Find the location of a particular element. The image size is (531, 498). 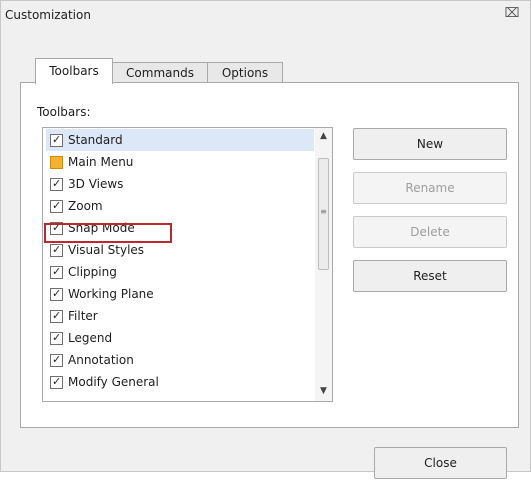

list-item-label: Legend is located at coordinates (90, 338).